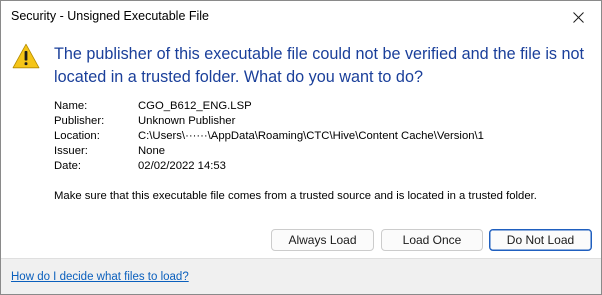 The image size is (602, 295). What do you see at coordinates (71, 106) in the screenshot?
I see `detail-label: Name:` at bounding box center [71, 106].